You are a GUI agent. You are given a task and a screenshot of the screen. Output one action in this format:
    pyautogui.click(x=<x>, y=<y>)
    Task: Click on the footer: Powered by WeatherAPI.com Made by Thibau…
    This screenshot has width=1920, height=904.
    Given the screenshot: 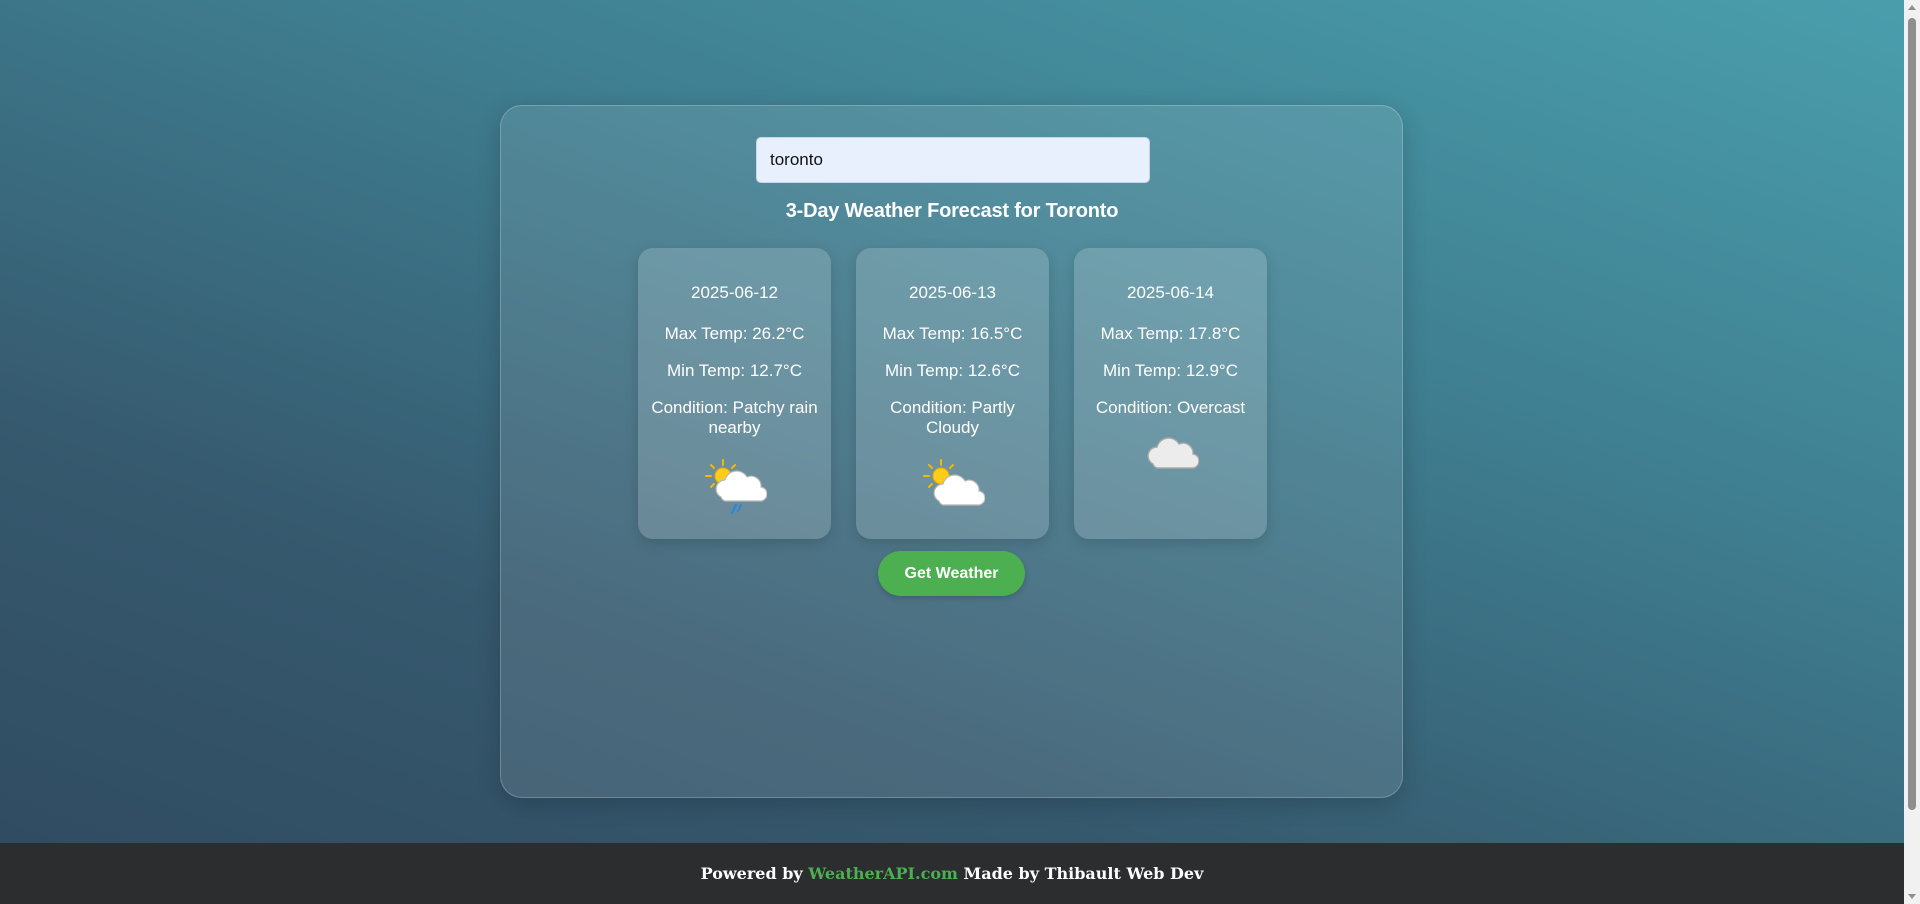 What is the action you would take?
    pyautogui.click(x=952, y=873)
    